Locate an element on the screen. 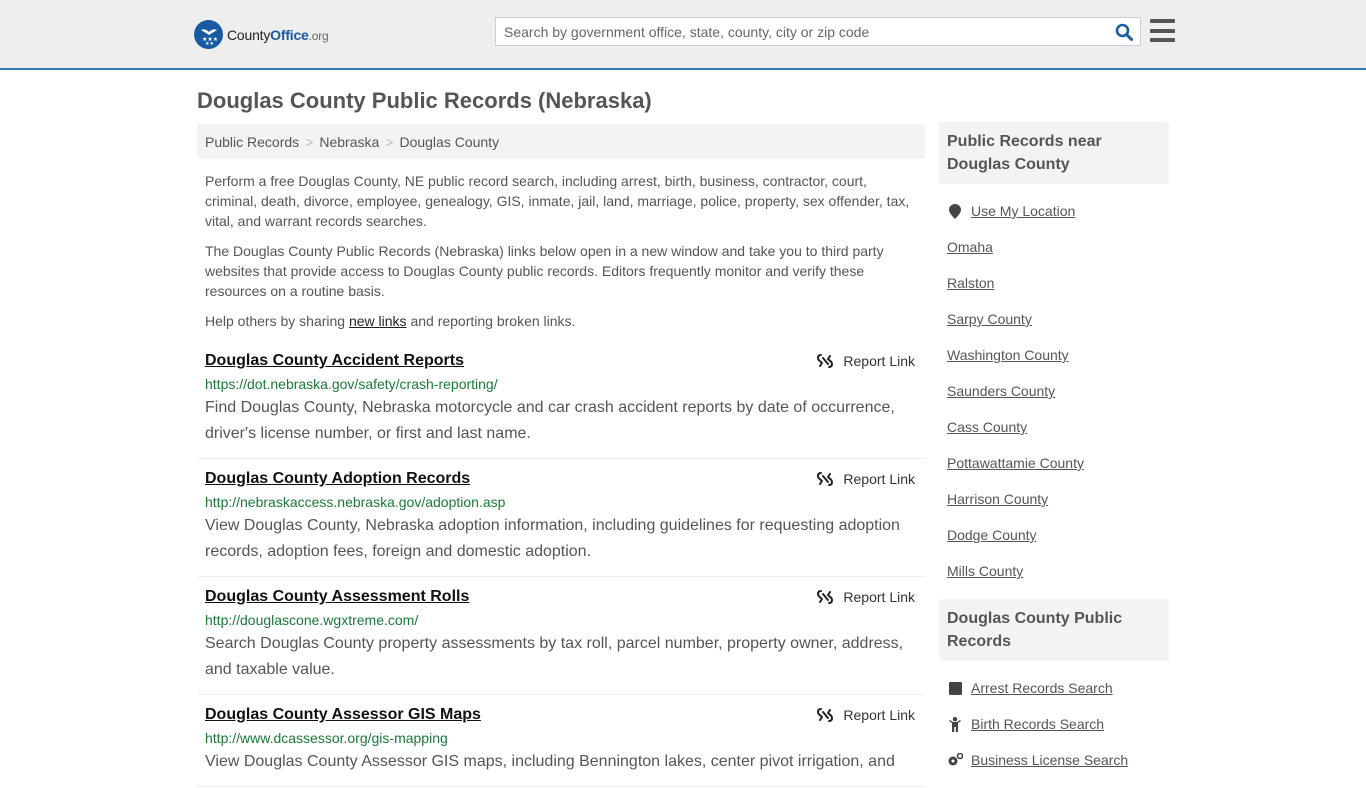 Image resolution: width=1366 pixels, height=788 pixels. record-title-link: Douglas County Assessor GIS Maps is located at coordinates (343, 715).